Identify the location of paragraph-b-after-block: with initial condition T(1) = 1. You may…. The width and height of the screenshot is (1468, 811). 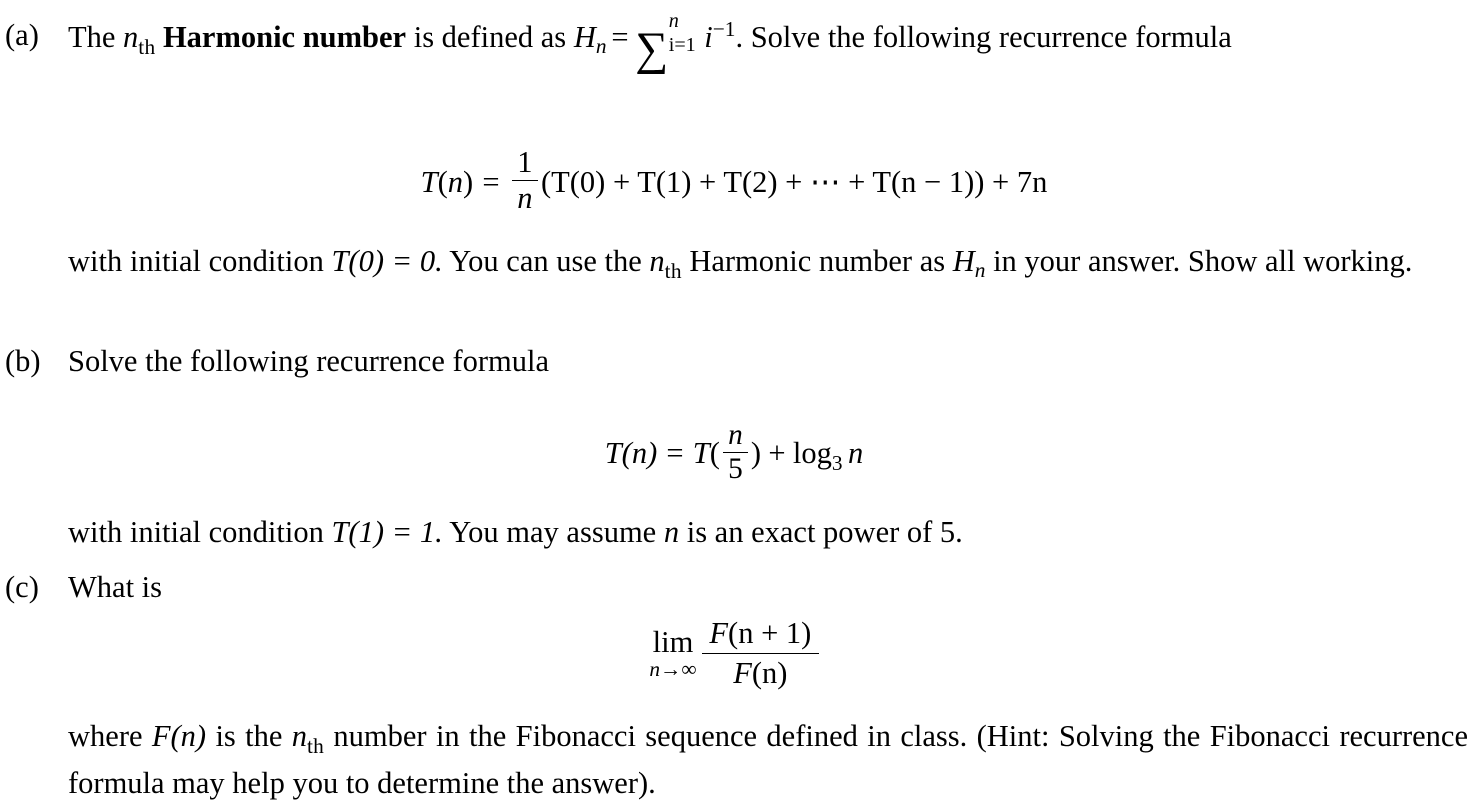
(734, 533).